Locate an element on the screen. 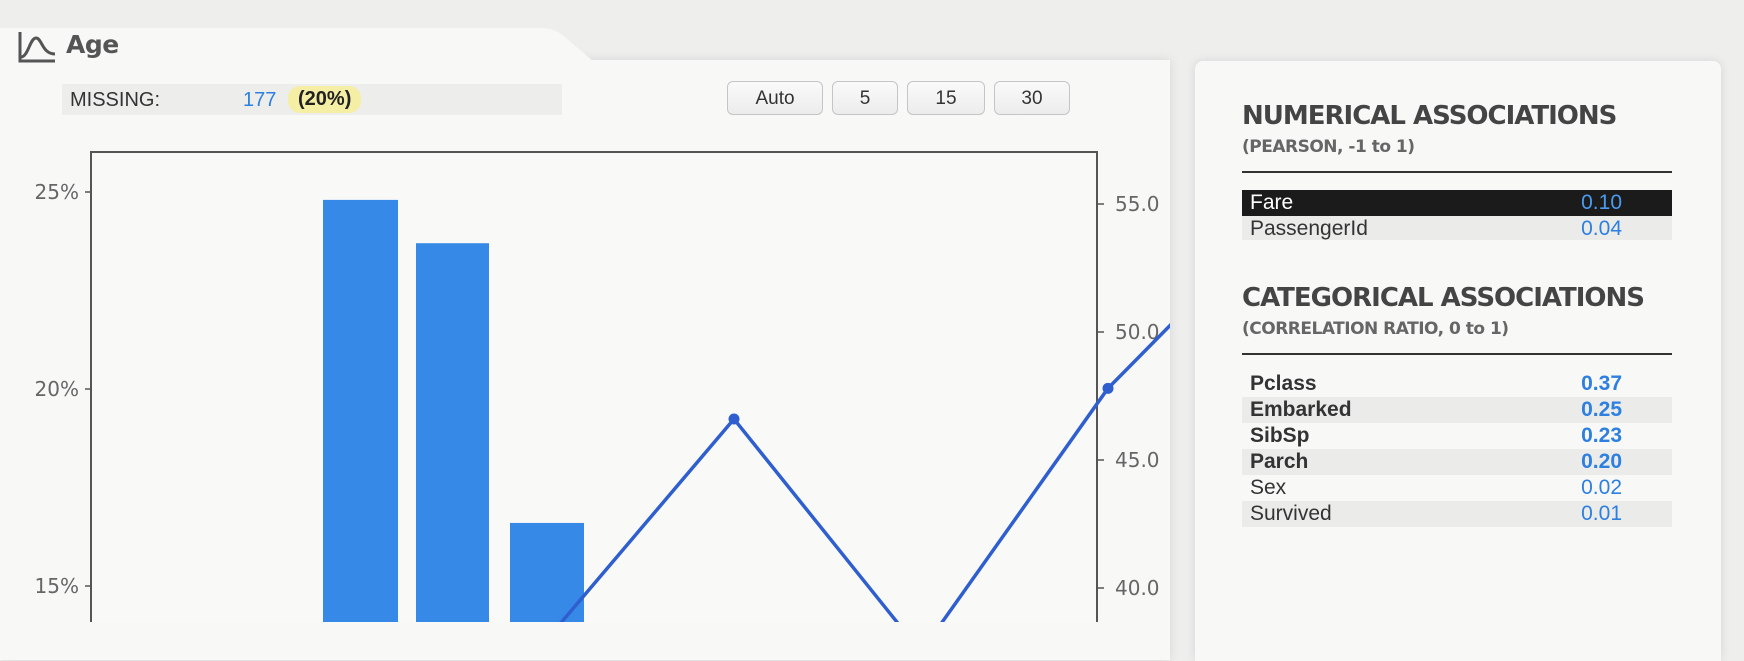 Image resolution: width=1744 pixels, height=661 pixels. assoc-name: Sex is located at coordinates (1268, 487).